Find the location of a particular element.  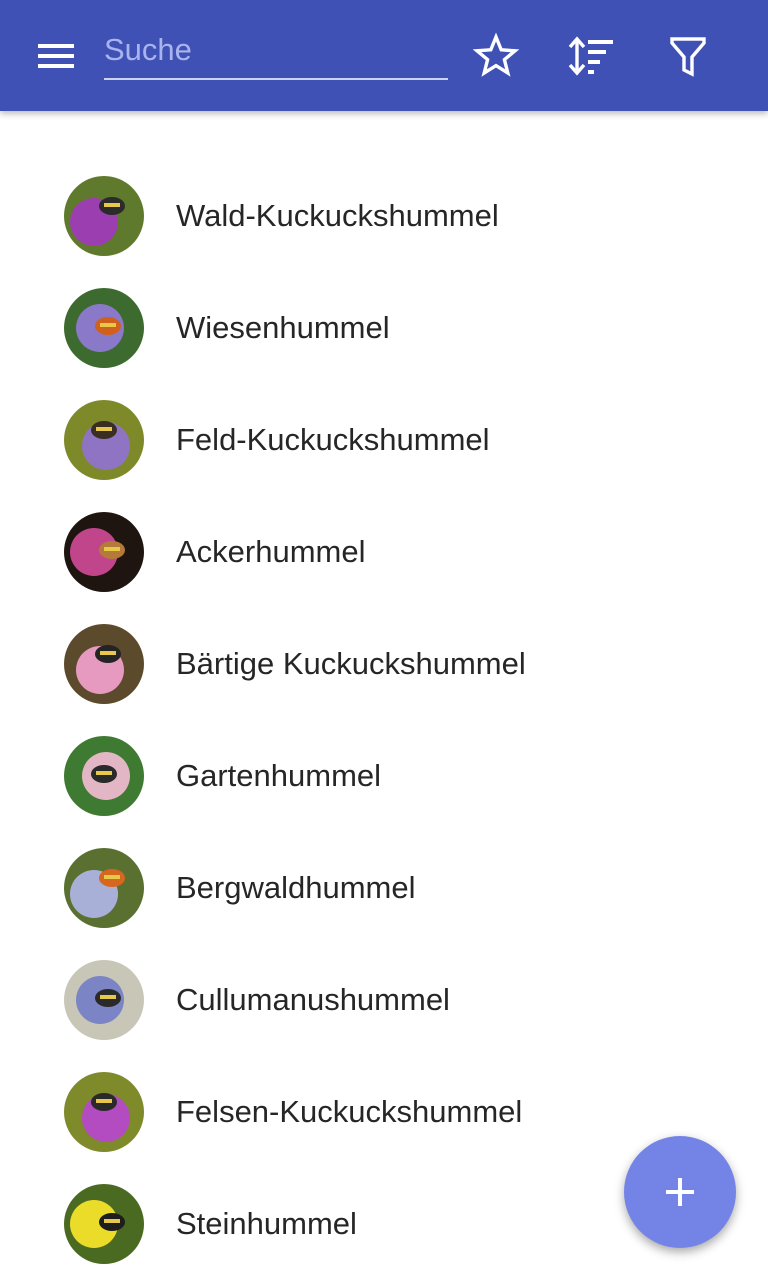

favorites-button is located at coordinates (496, 56).